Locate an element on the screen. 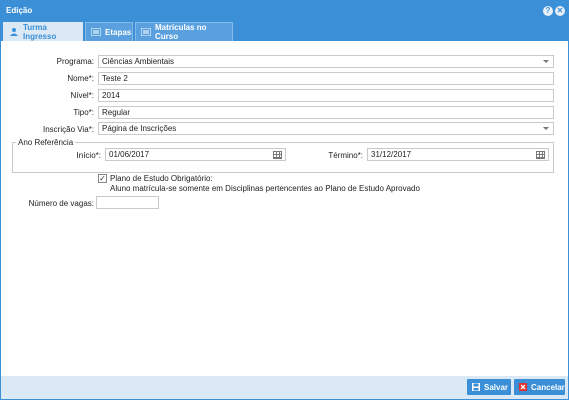 The width and height of the screenshot is (569, 400). nome-value: Teste 2 is located at coordinates (115, 78).